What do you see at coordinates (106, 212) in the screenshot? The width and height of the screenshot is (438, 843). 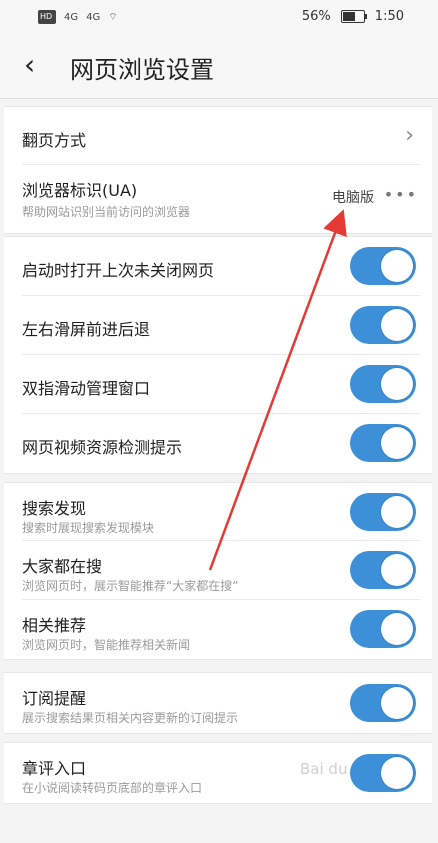 I see `row-subtitle: 帮助网站识别当前访问的浏览器` at bounding box center [106, 212].